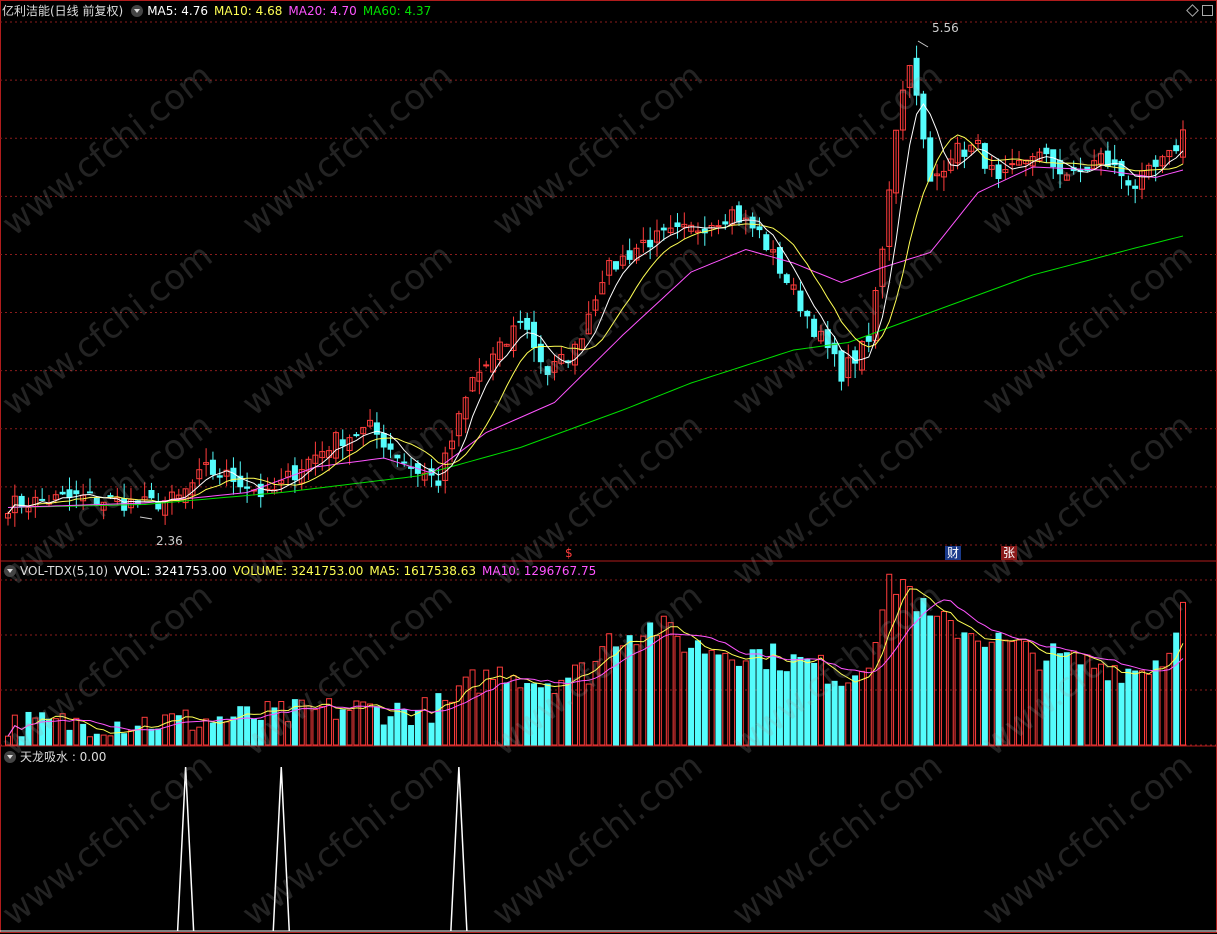 Image resolution: width=1217 pixels, height=934 pixels. Describe the element at coordinates (595, 668) in the screenshot. I see `volume-ma10-line` at that location.